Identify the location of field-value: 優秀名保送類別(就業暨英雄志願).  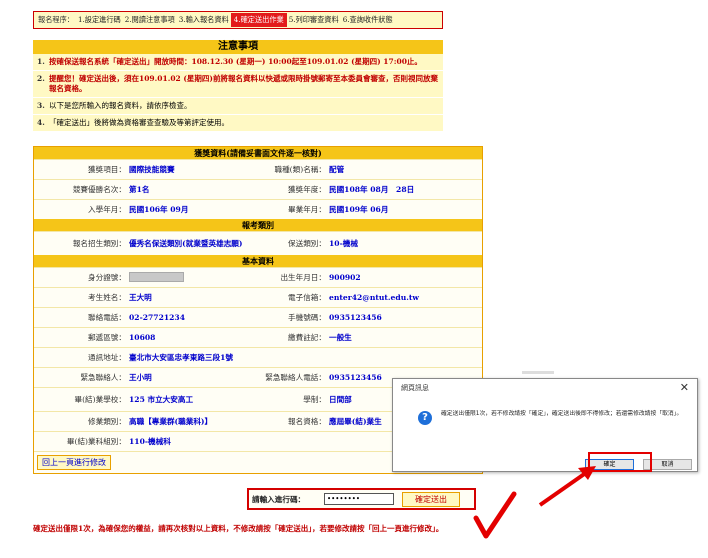
(186, 243).